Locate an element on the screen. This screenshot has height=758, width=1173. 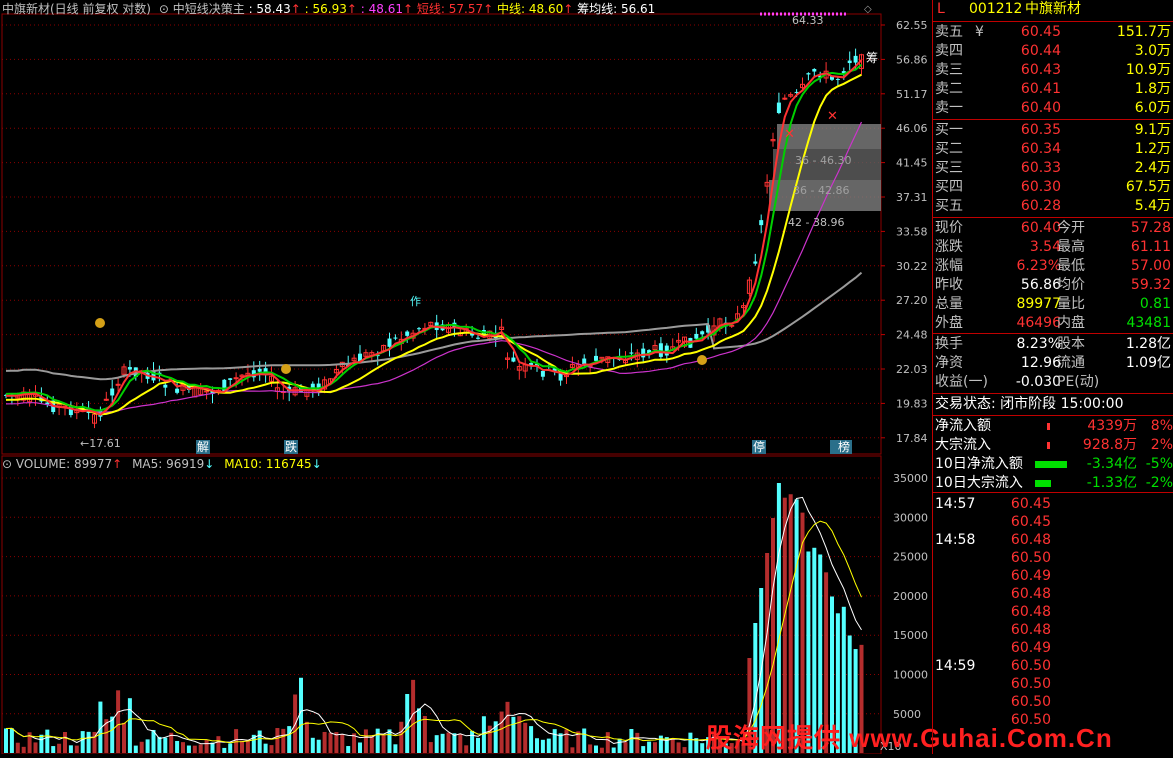
marker-jie: 解 is located at coordinates (203, 447).